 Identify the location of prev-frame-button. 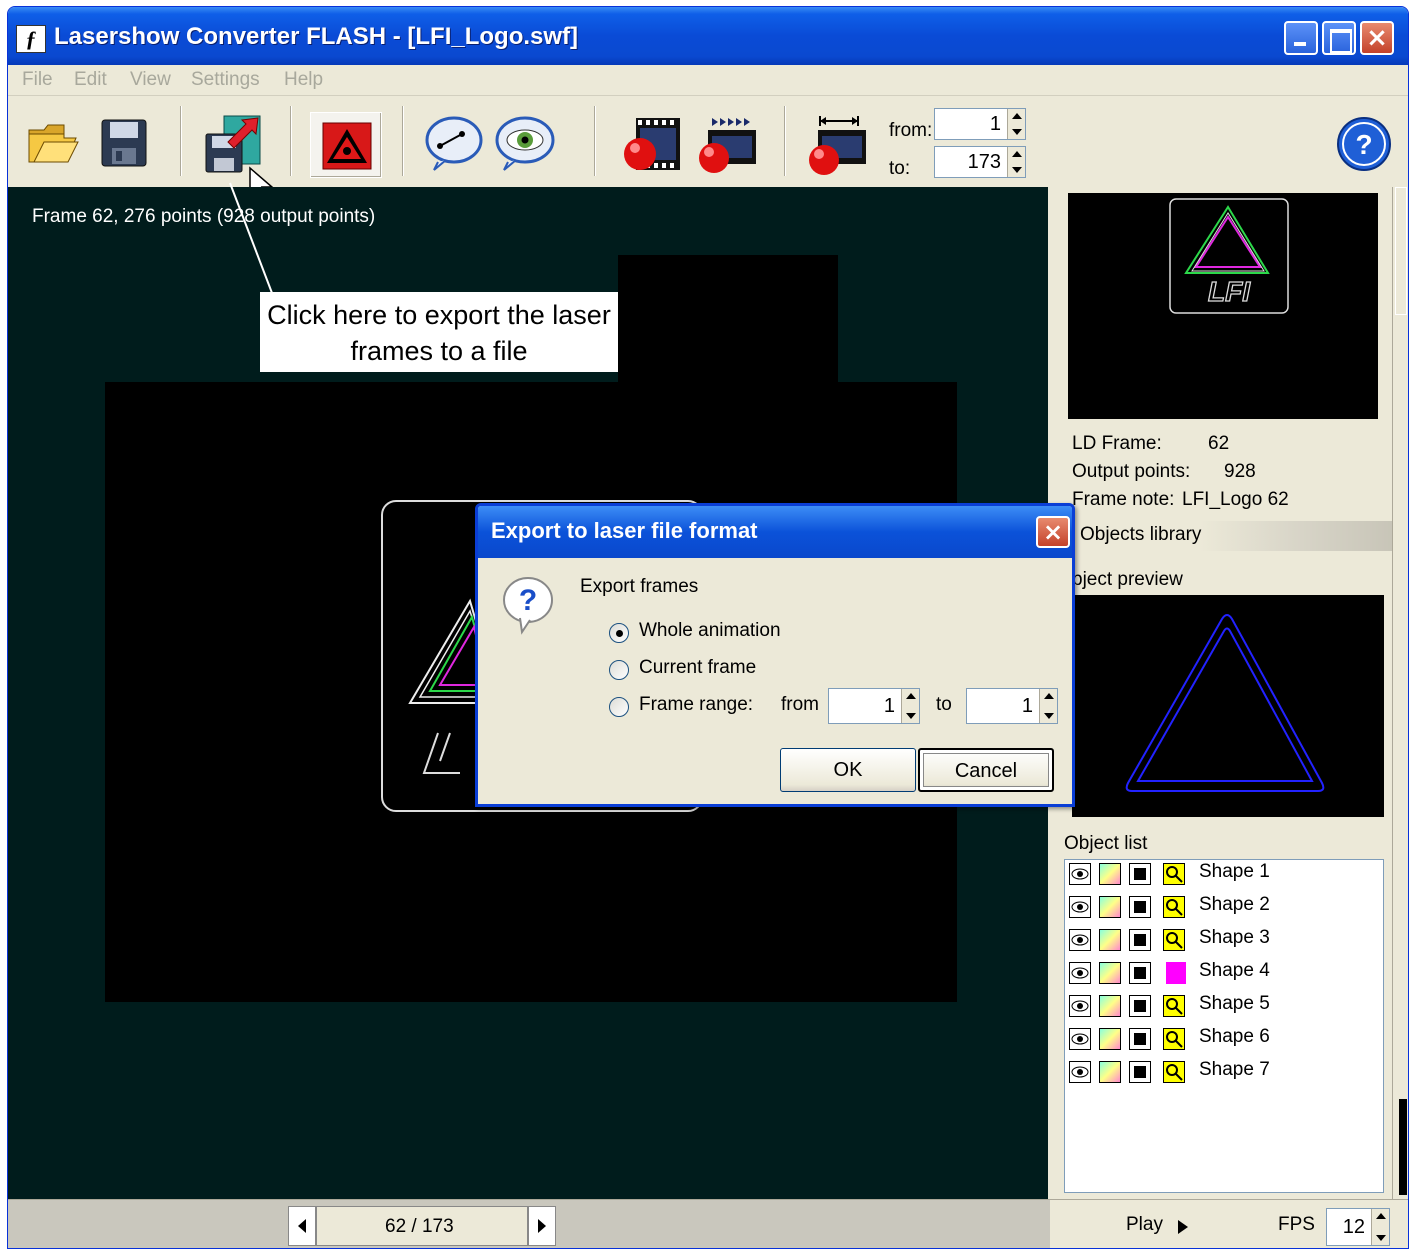
(302, 1226).